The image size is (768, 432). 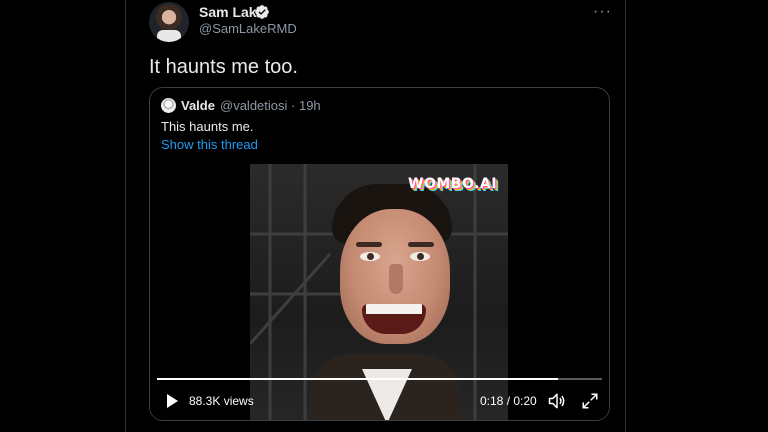 I want to click on wombo-watermark: WOMBO.AI, so click(x=452, y=184).